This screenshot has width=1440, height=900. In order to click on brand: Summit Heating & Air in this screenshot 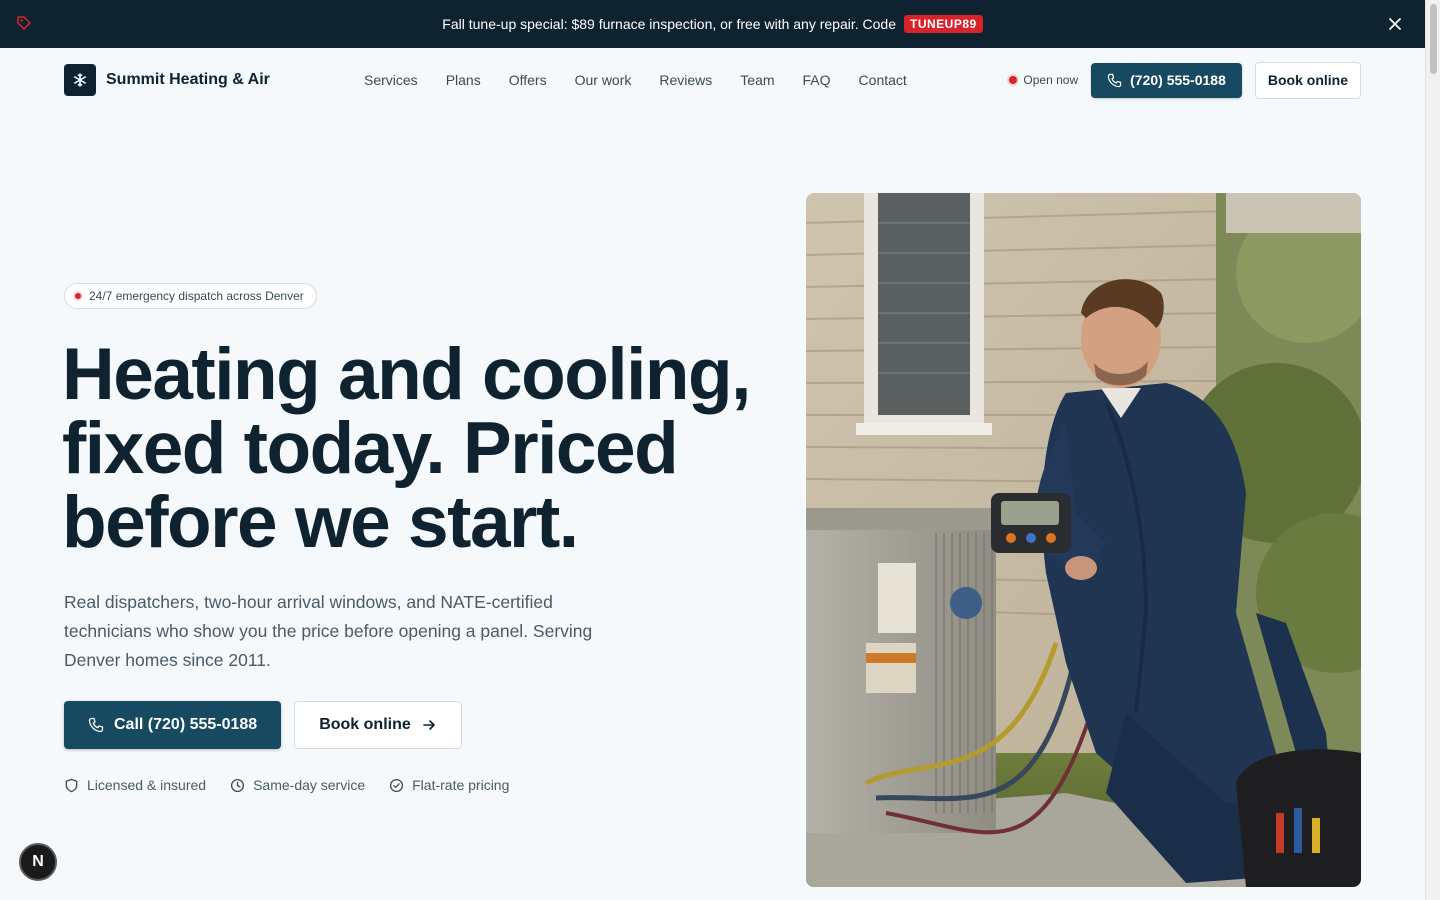, I will do `click(167, 80)`.